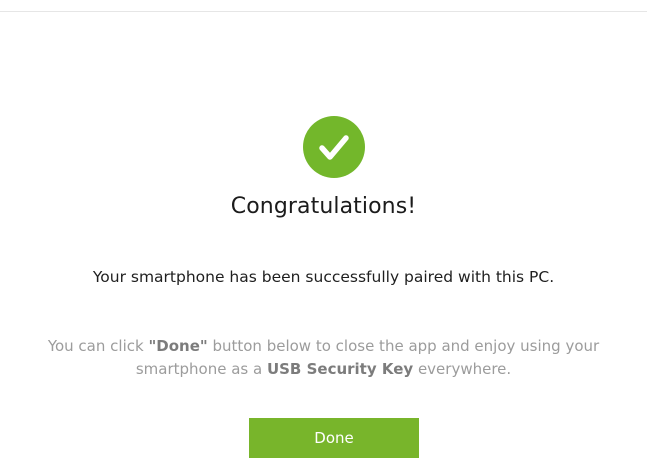 The image size is (647, 458). Describe the element at coordinates (334, 438) in the screenshot. I see `done-button: Done` at that location.